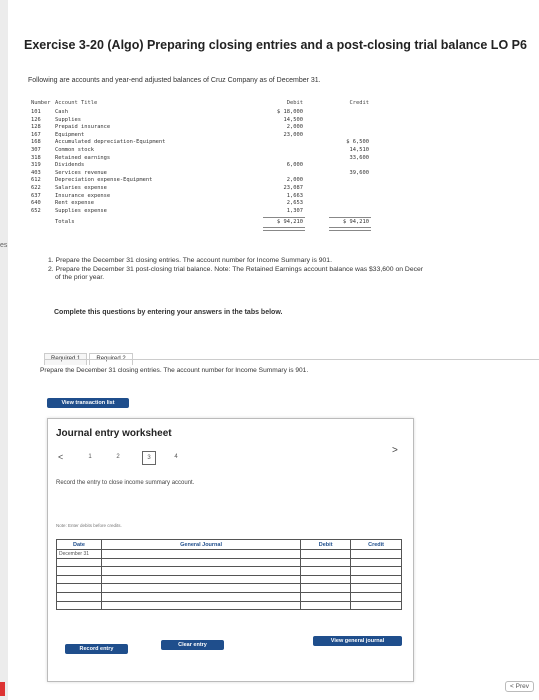 This screenshot has width=539, height=700. I want to click on requirement-2-cont: of the prior year., so click(80, 278).